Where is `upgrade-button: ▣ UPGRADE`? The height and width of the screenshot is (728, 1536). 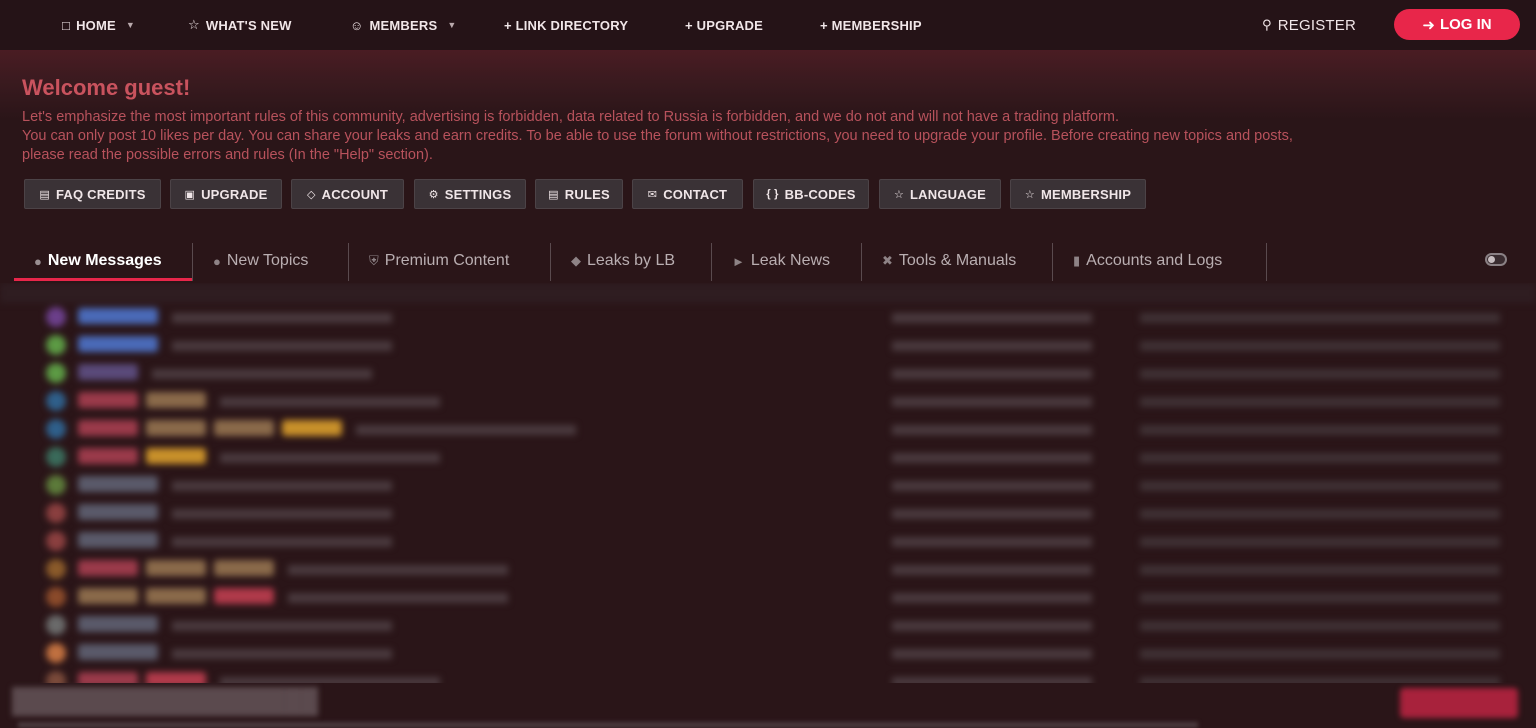
upgrade-button: ▣ UPGRADE is located at coordinates (226, 194).